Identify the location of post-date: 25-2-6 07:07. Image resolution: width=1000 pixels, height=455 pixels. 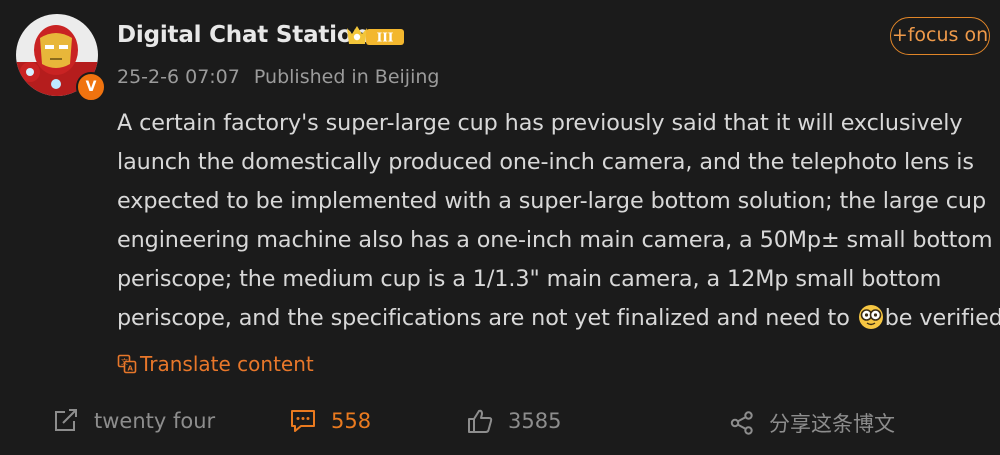
(178, 77).